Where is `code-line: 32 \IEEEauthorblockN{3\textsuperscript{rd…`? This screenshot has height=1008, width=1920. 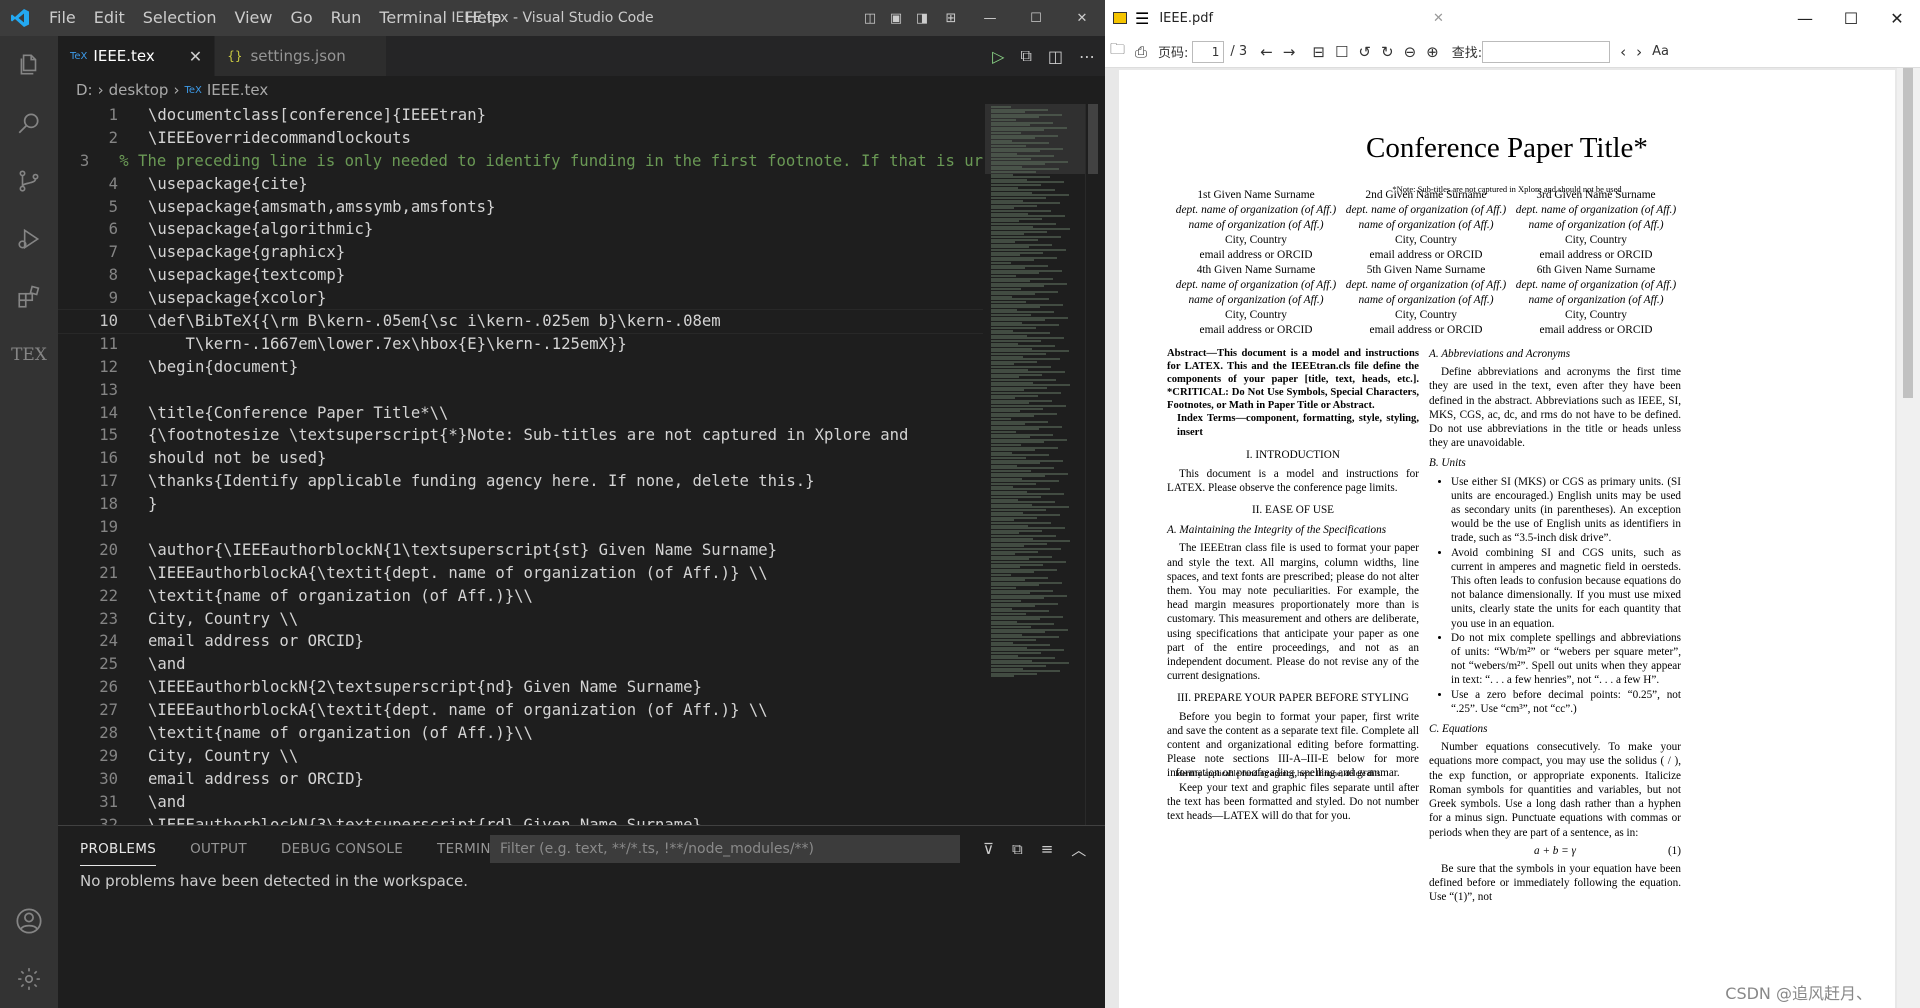 code-line: 32 \IEEEauthorblockN{3\textsuperscript{rd… is located at coordinates (520, 819).